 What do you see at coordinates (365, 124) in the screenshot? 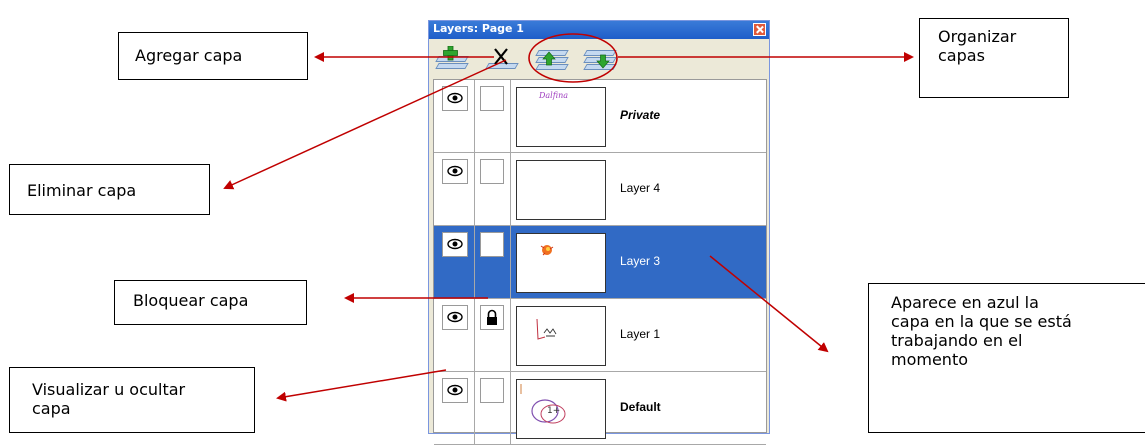
I see `arrow-delete-layer` at bounding box center [365, 124].